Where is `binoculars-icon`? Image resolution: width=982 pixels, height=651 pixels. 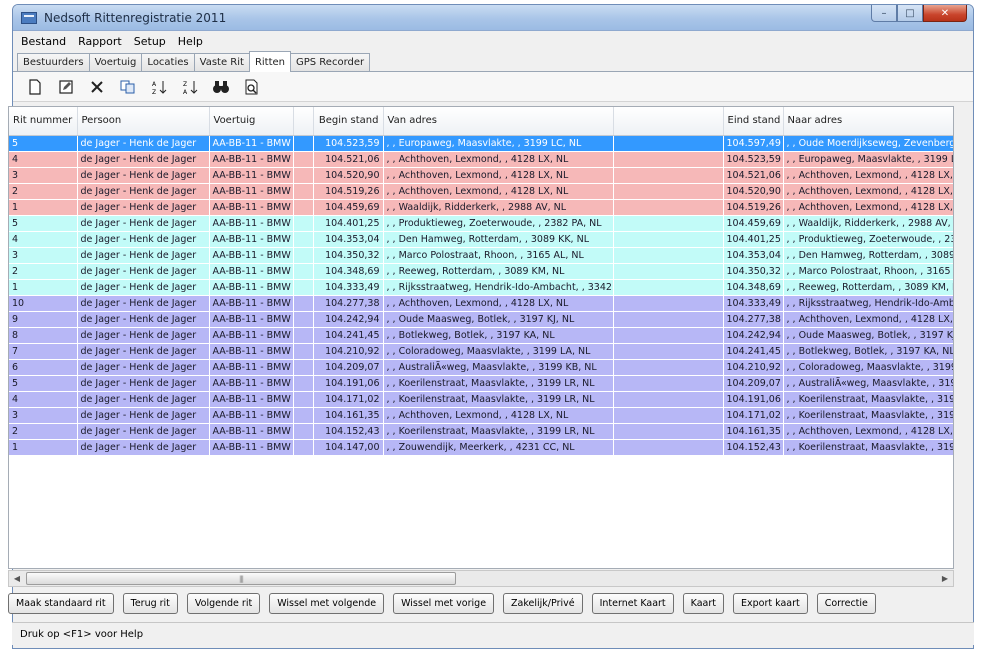
binoculars-icon is located at coordinates (221, 86).